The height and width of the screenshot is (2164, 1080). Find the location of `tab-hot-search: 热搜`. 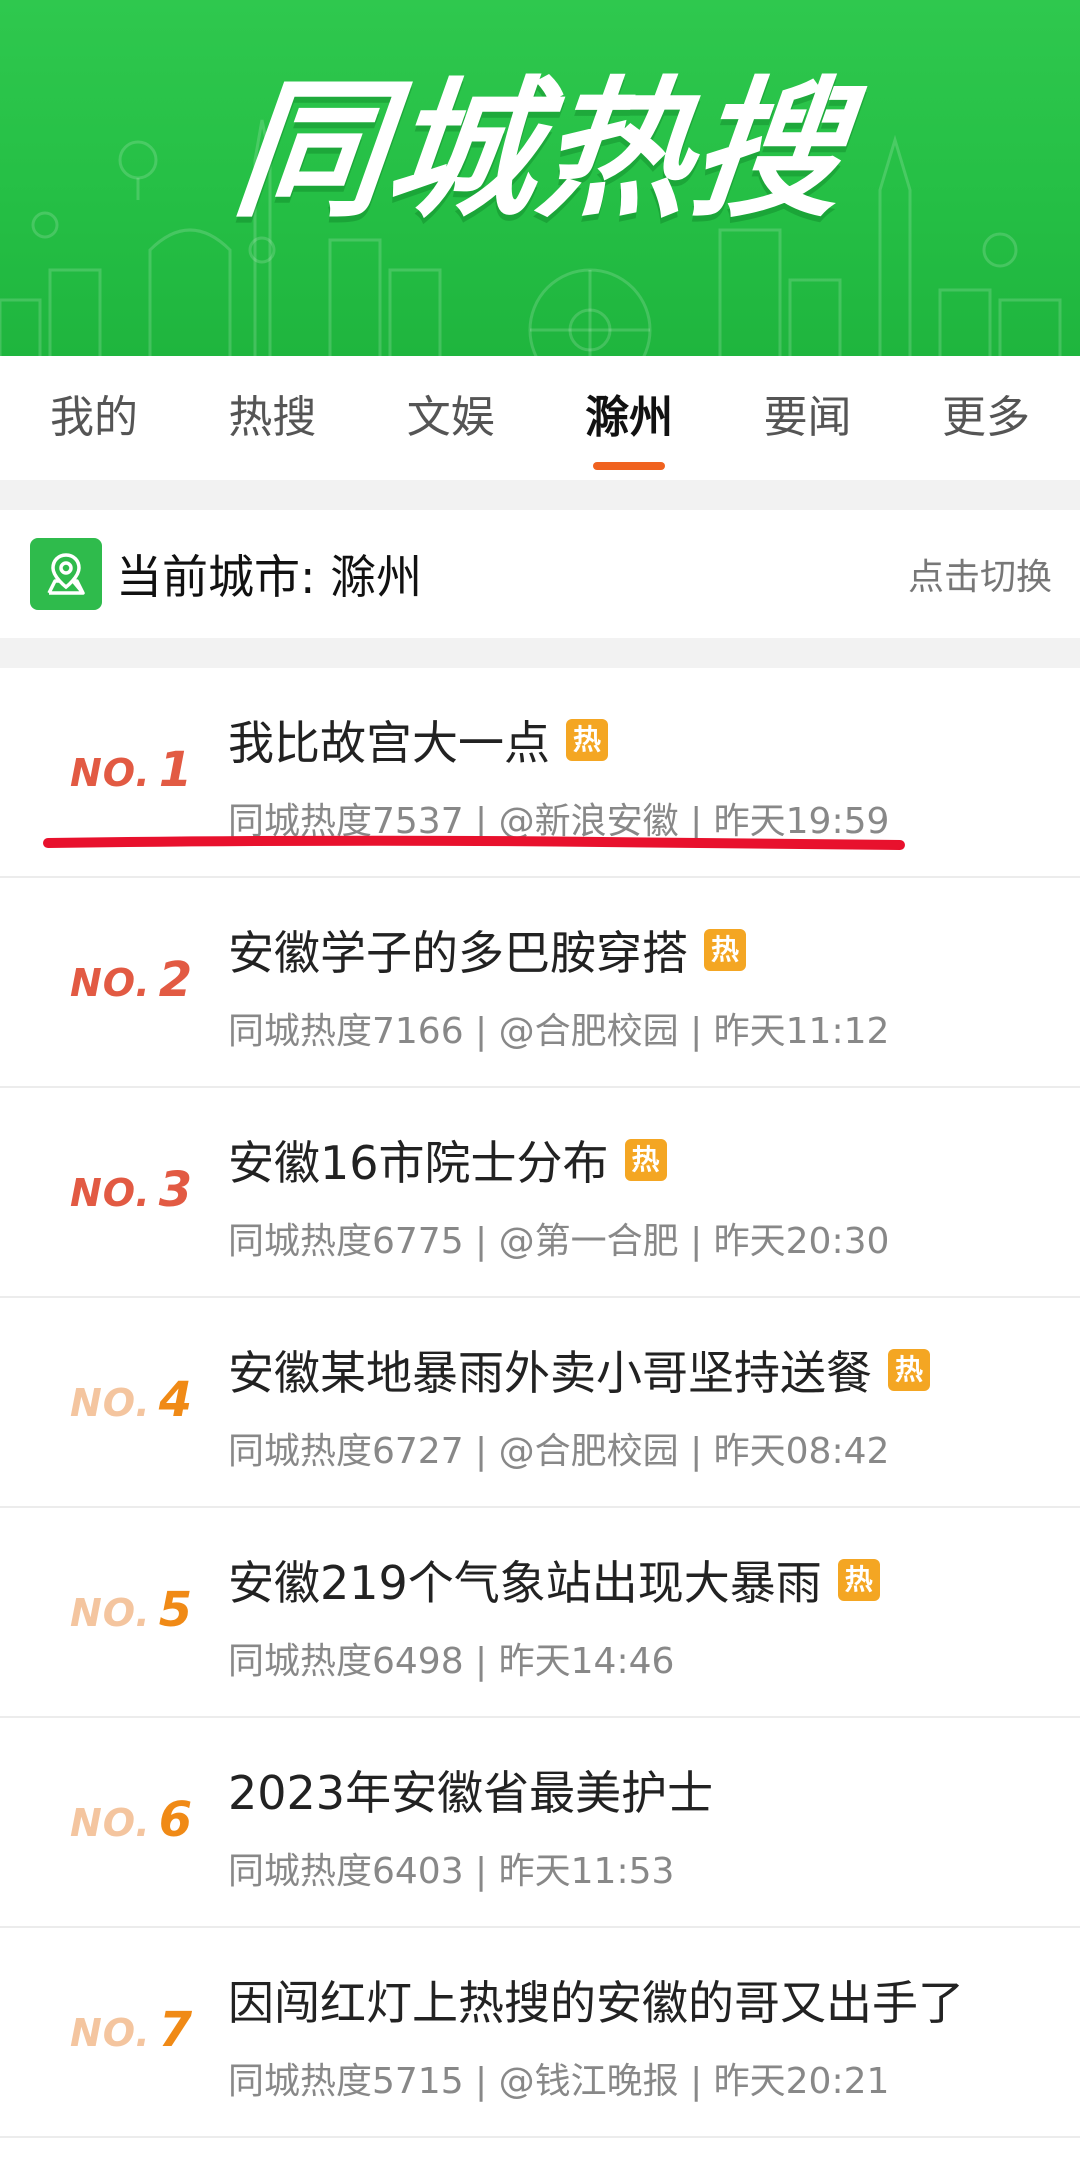

tab-hot-search: 热搜 is located at coordinates (272, 418).